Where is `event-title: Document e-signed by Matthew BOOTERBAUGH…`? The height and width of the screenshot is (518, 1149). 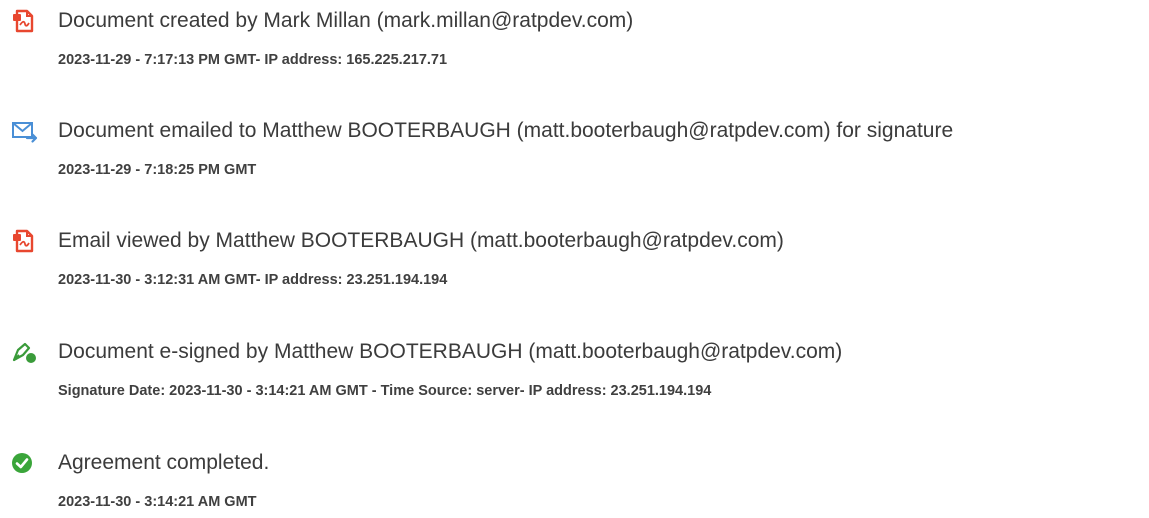 event-title: Document e-signed by Matthew BOOTERBAUGH… is located at coordinates (450, 351).